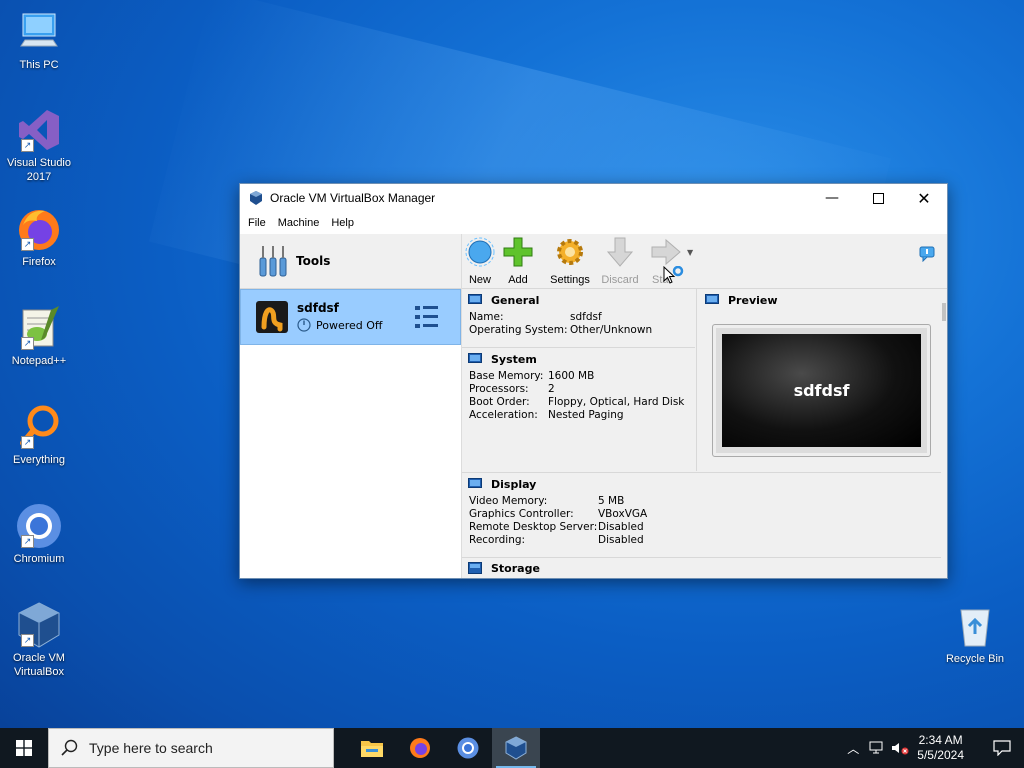 The width and height of the screenshot is (1024, 768). What do you see at coordinates (256, 198) in the screenshot?
I see `virtualbox-cube-icon` at bounding box center [256, 198].